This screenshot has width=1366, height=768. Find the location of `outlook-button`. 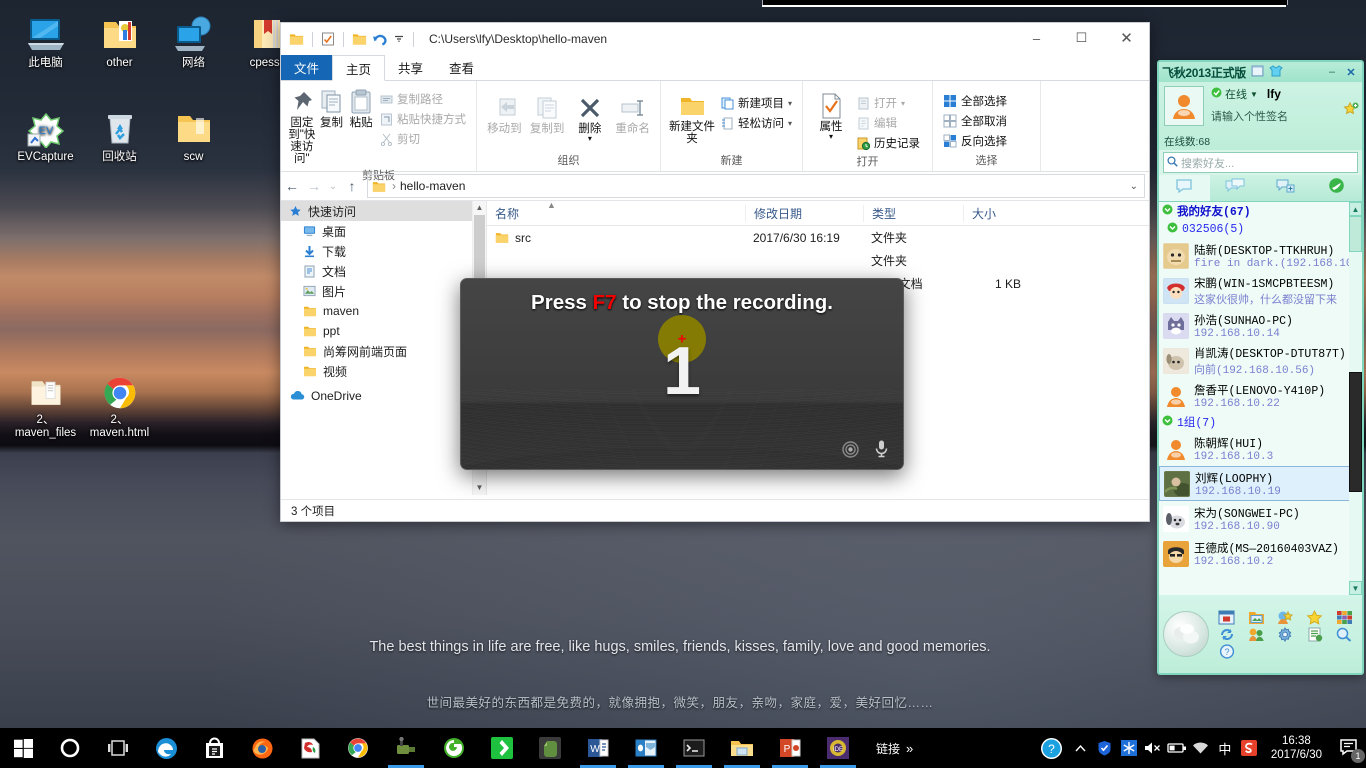

outlook-button is located at coordinates (646, 748).